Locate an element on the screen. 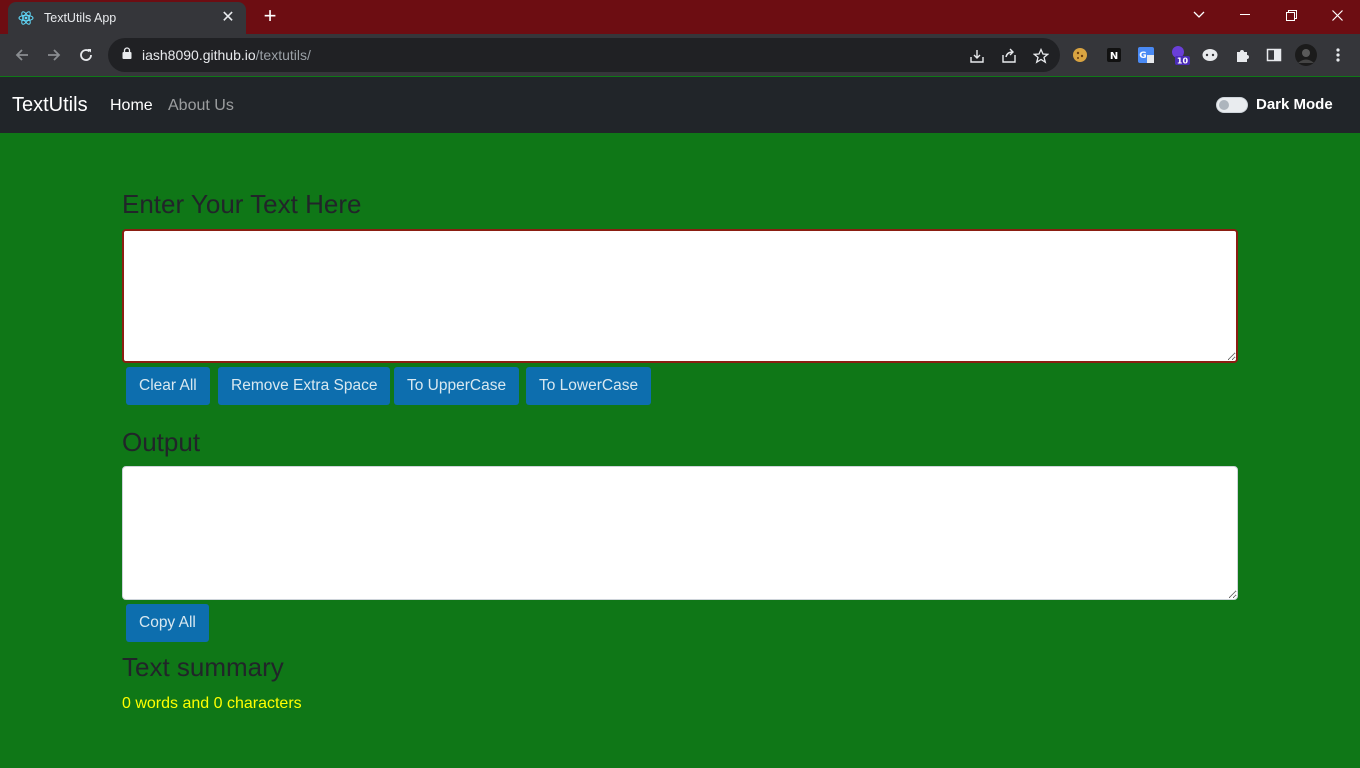  extension-badge-count: 10 is located at coordinates (1183, 61).